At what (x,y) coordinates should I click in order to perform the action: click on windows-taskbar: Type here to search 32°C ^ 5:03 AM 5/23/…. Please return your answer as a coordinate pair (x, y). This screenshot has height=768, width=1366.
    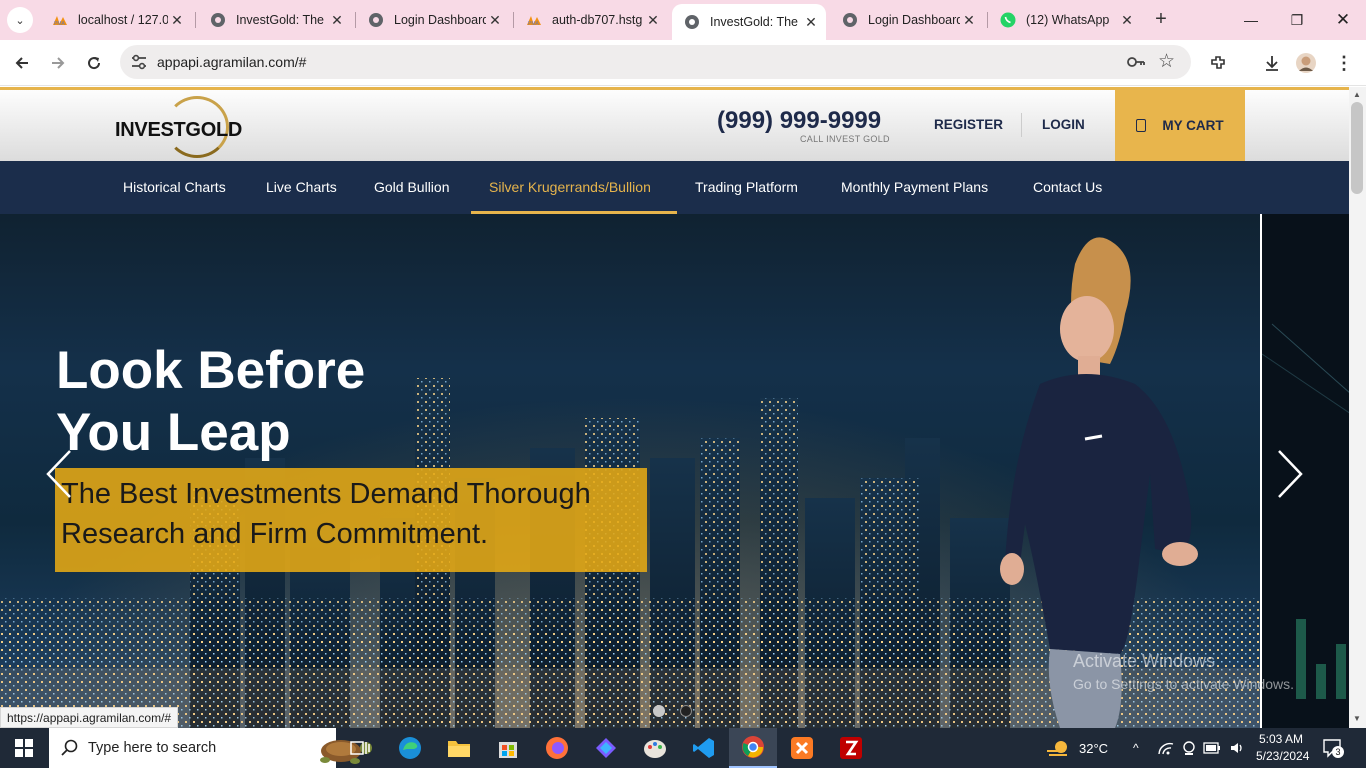
    Looking at the image, I should click on (683, 748).